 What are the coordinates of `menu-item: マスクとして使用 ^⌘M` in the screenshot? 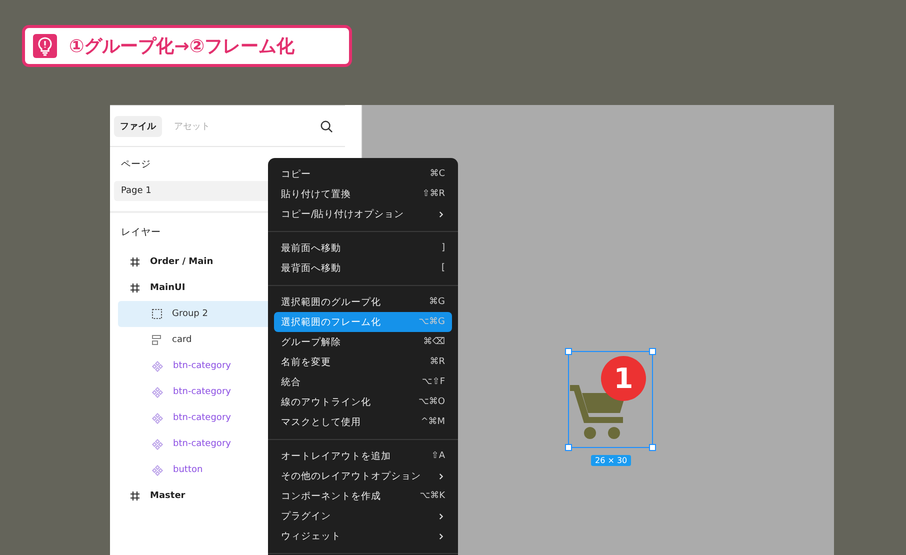 It's located at (363, 422).